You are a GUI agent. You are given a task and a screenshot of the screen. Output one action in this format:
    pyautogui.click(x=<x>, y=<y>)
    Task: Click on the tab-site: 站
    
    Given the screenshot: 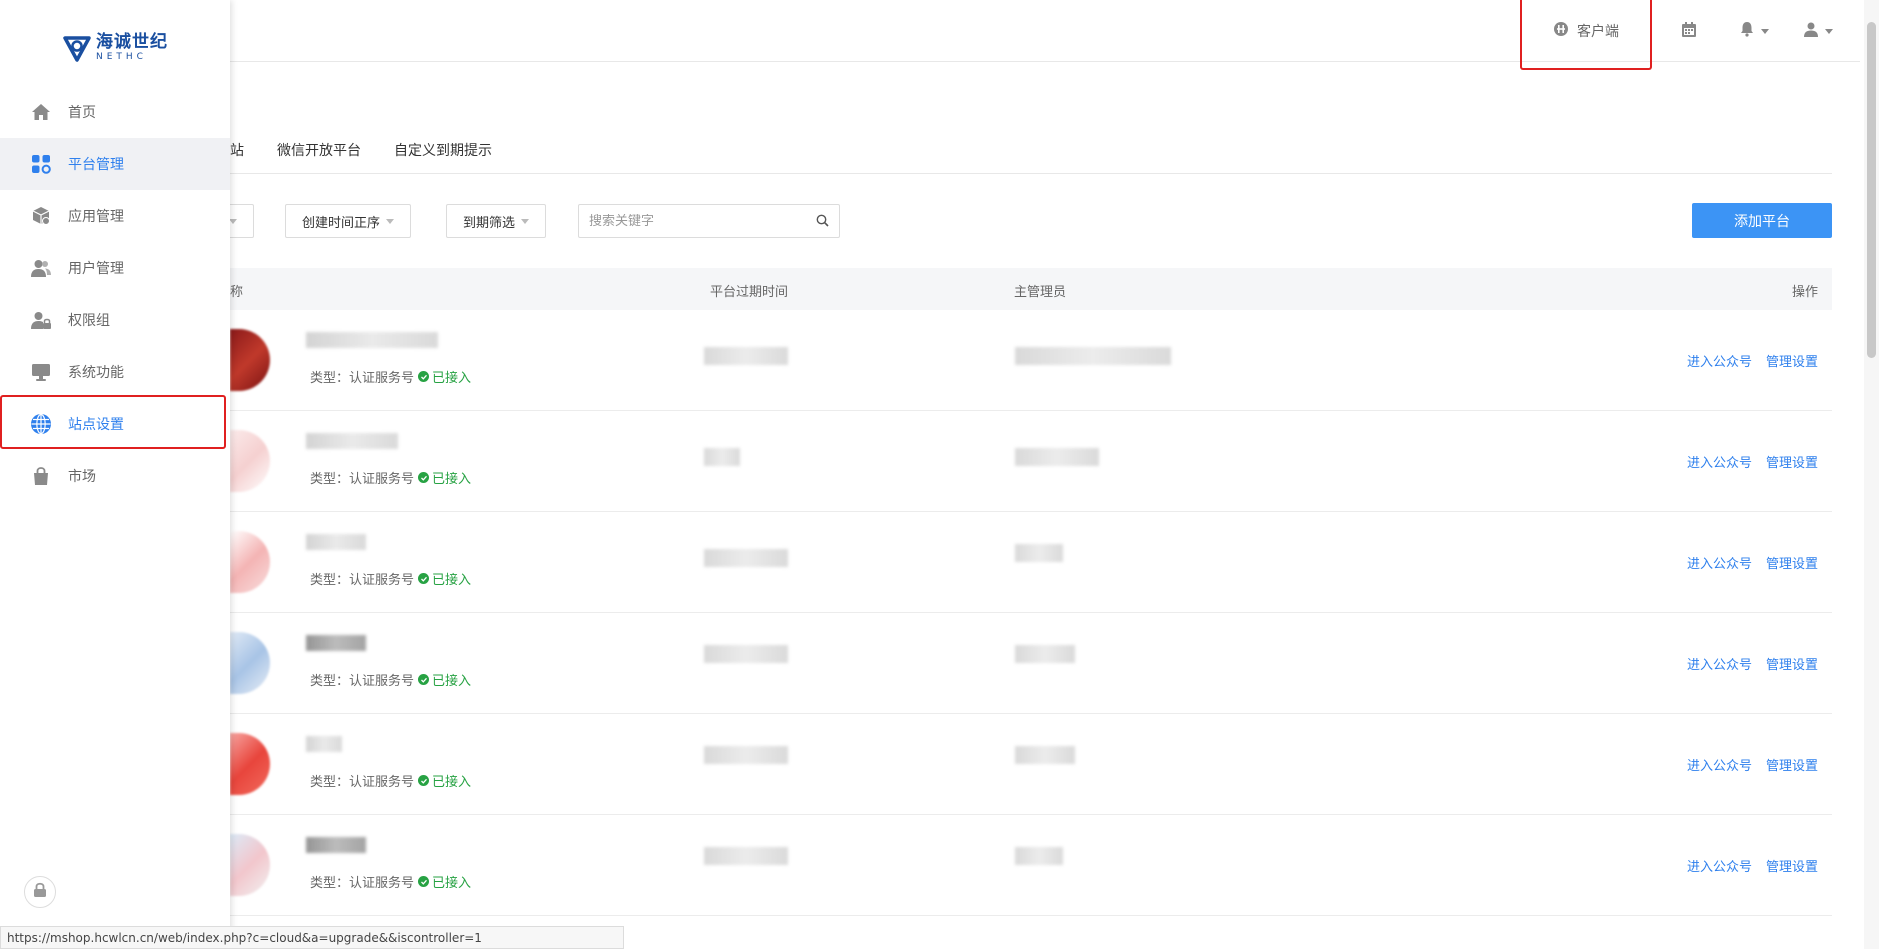 What is the action you would take?
    pyautogui.click(x=237, y=150)
    